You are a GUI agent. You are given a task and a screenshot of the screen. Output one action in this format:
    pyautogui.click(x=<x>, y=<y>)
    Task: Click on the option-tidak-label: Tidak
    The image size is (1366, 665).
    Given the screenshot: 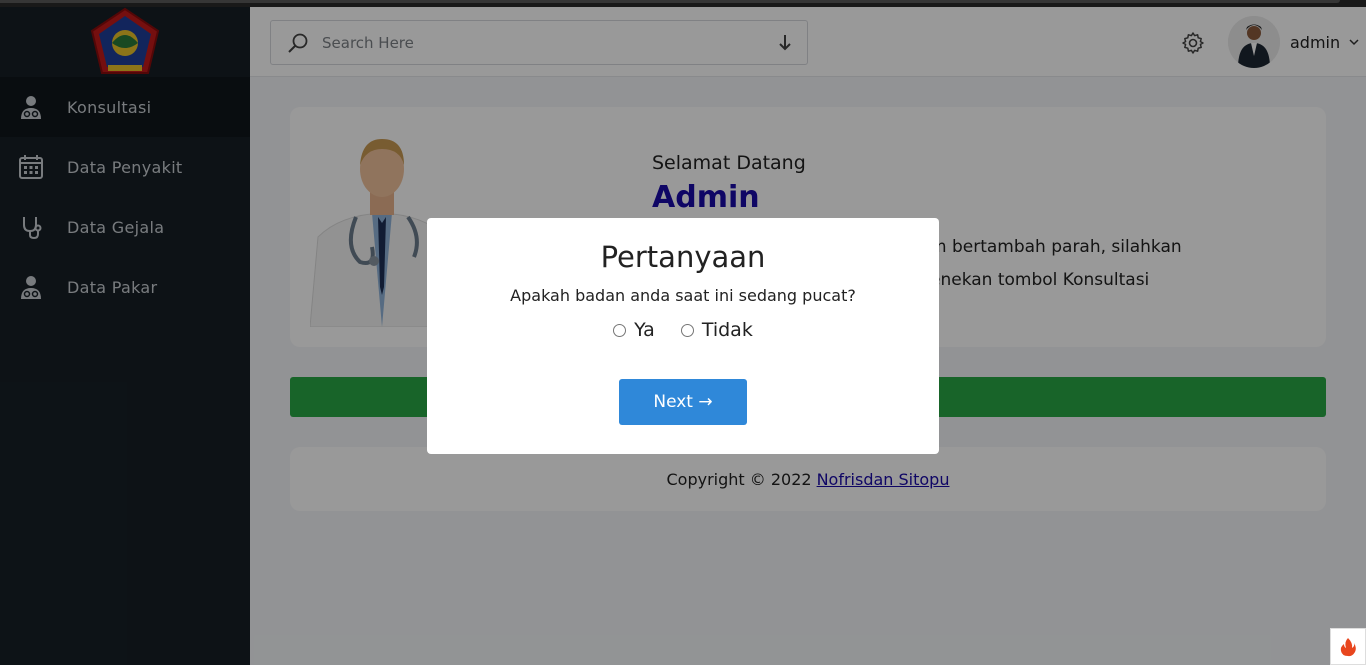 What is the action you would take?
    pyautogui.click(x=727, y=330)
    